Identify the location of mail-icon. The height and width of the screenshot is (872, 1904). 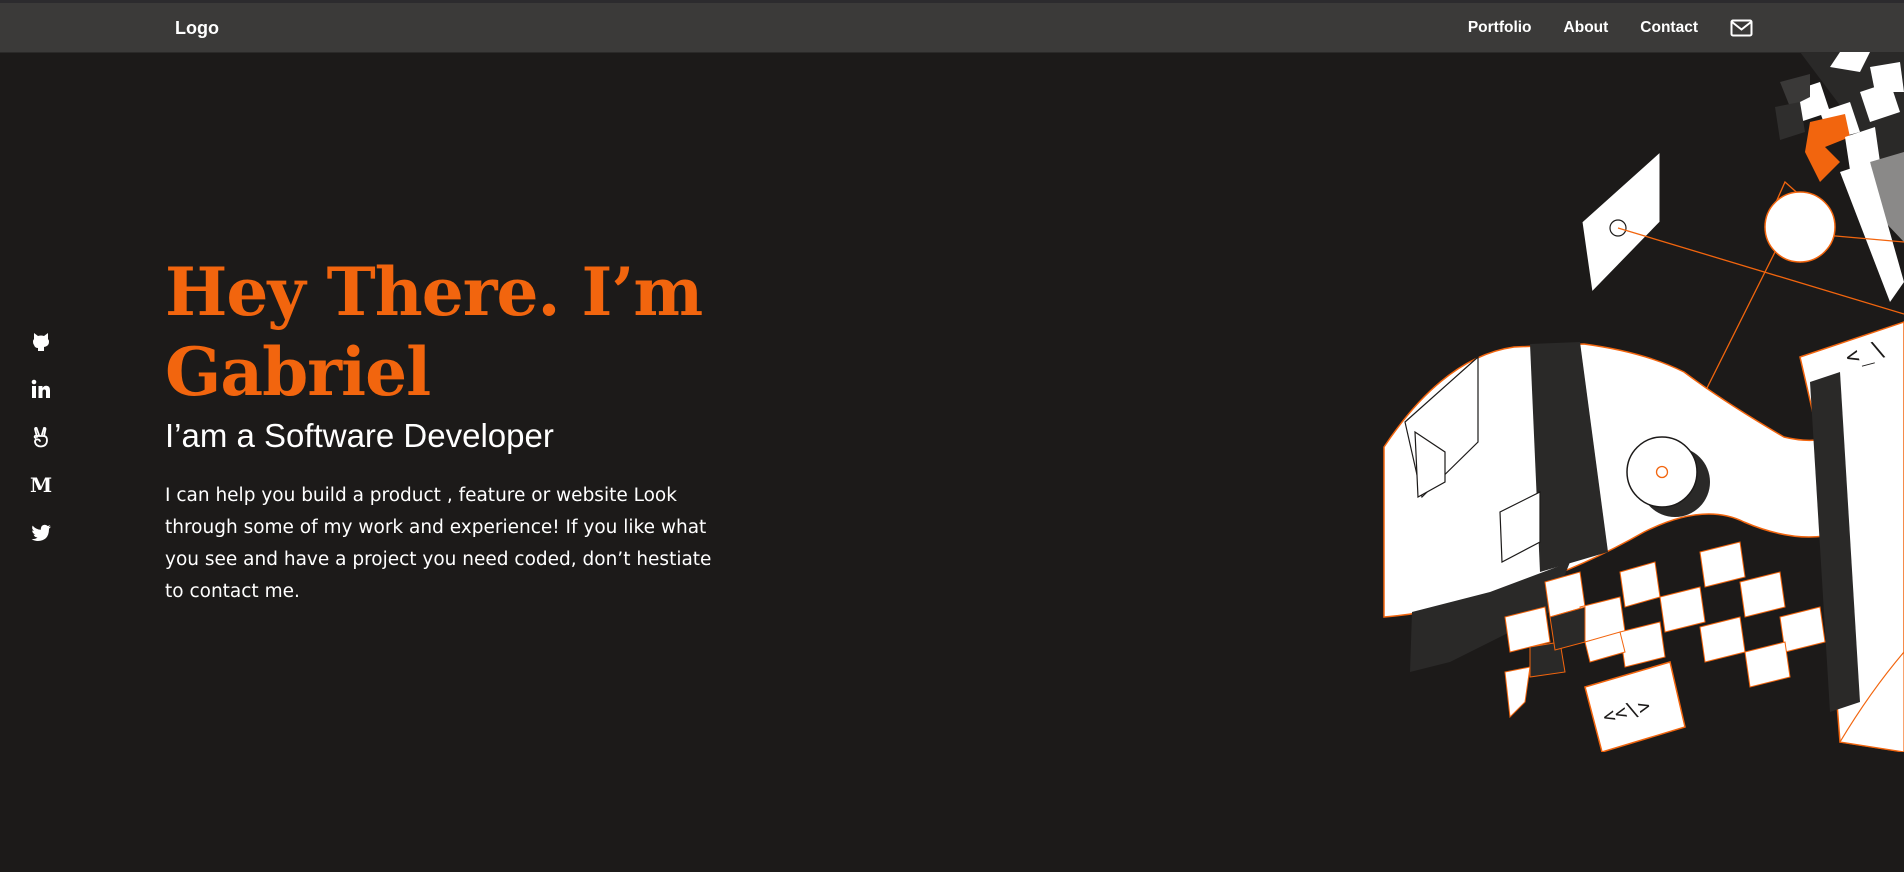
(1741, 28).